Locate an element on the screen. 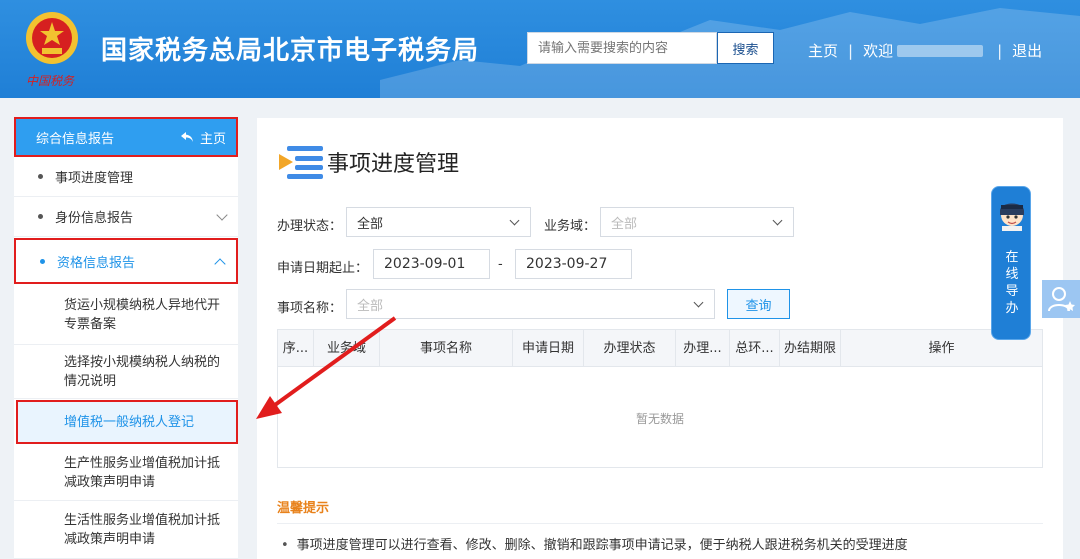 The height and width of the screenshot is (559, 1080). tips-title: 温馨提示 is located at coordinates (303, 508).